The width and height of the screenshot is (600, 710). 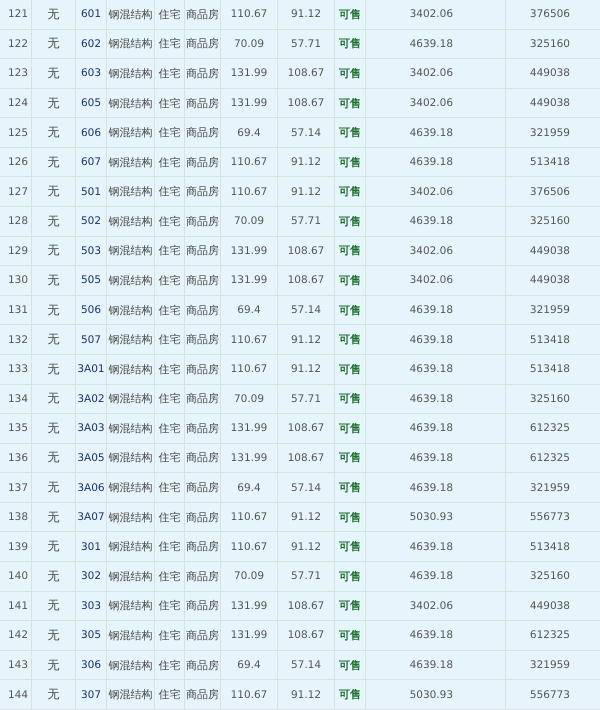 I want to click on unit-link: 3A02, so click(x=91, y=398).